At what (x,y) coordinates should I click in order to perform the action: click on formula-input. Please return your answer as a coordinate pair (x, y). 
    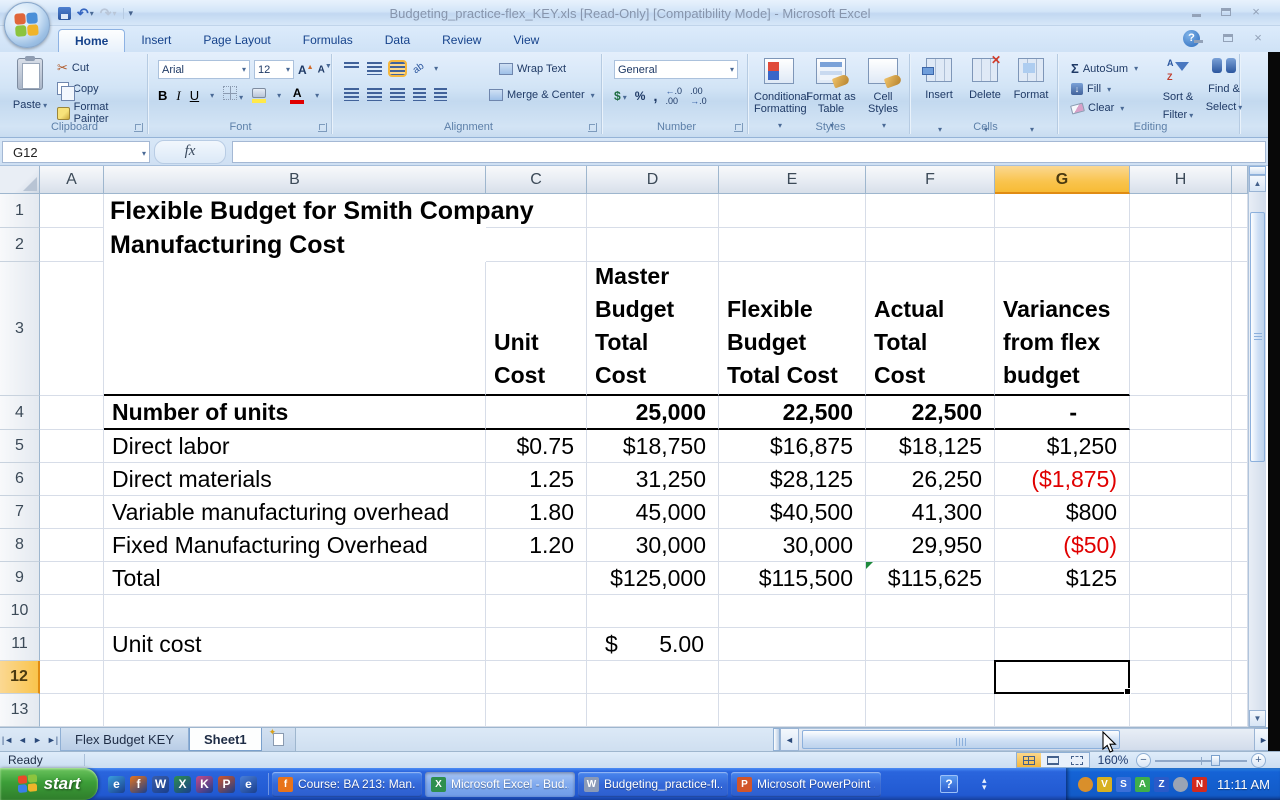
    Looking at the image, I should click on (749, 151).